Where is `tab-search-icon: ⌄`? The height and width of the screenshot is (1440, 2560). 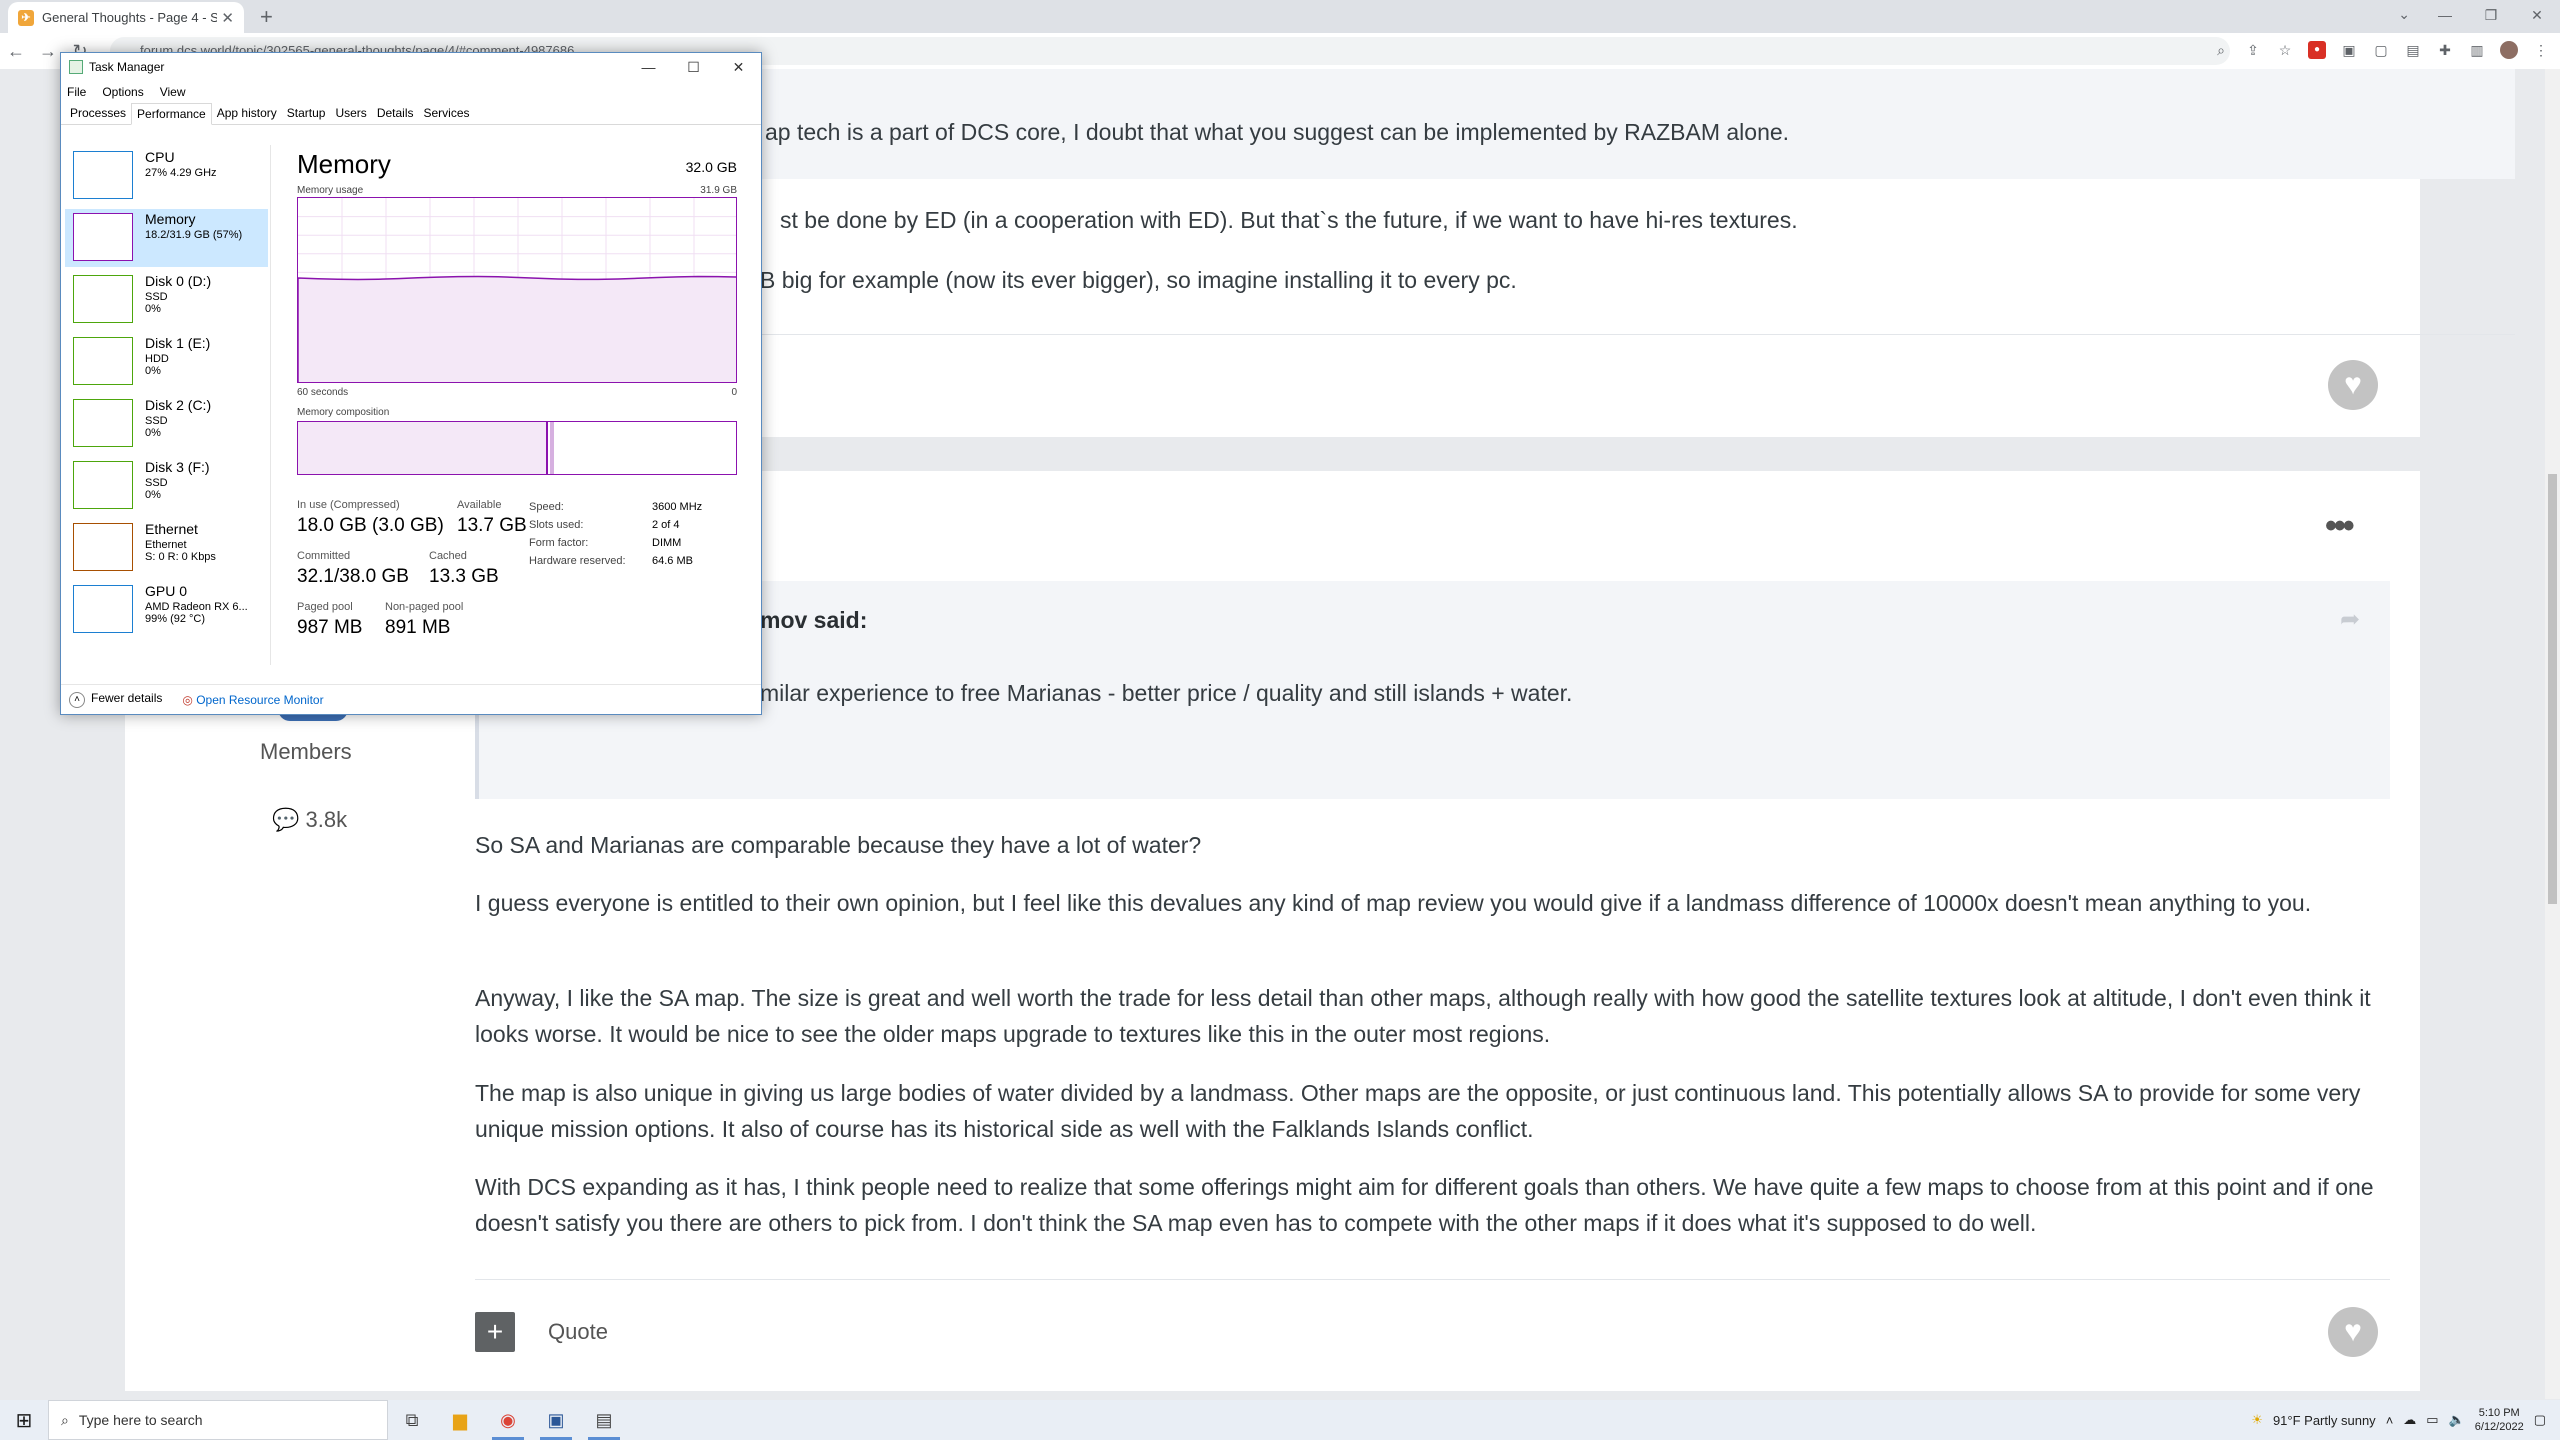
tab-search-icon: ⌄ is located at coordinates (2404, 14).